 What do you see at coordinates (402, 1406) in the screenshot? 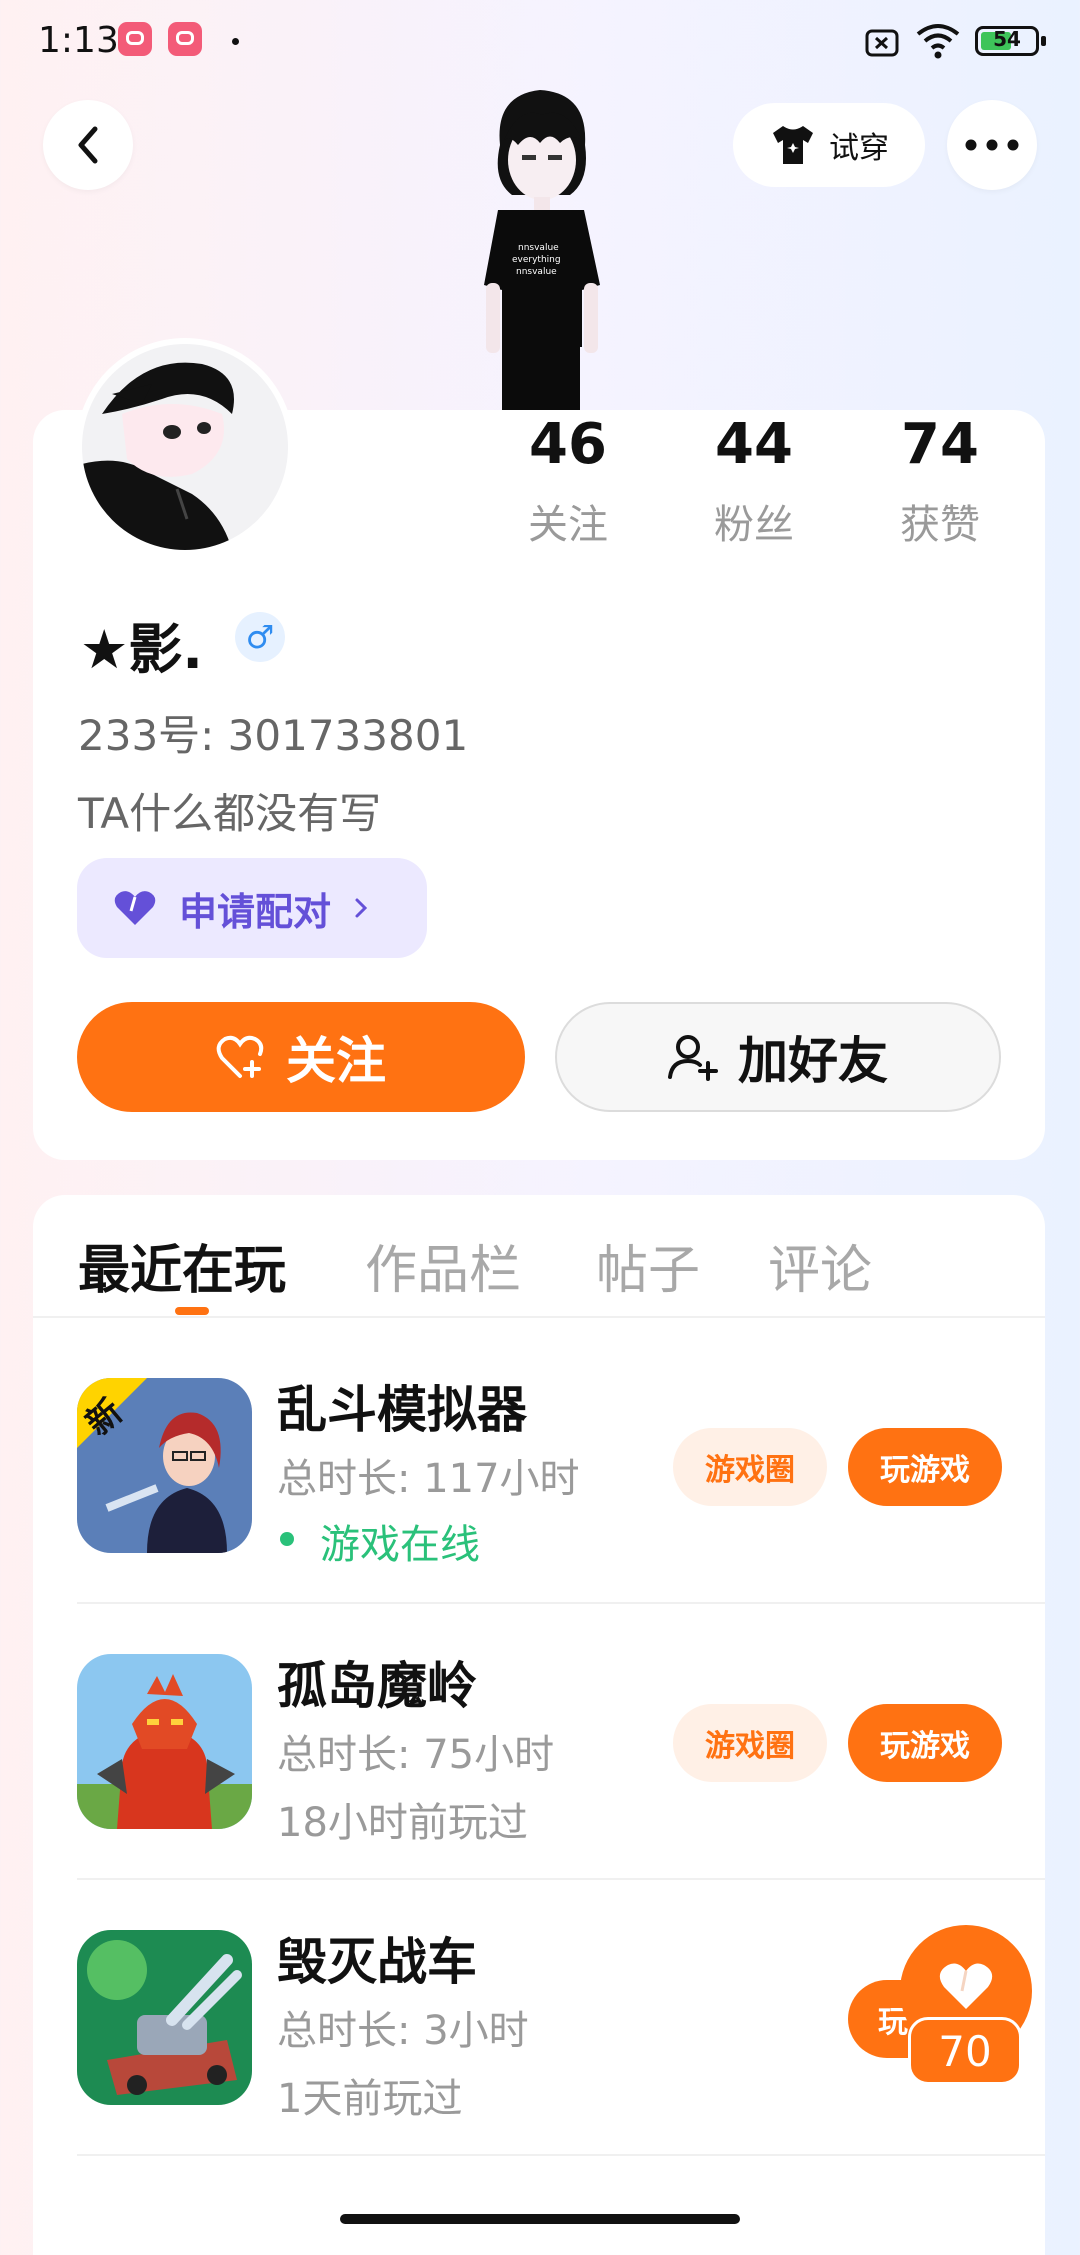
I see `game-title: 乱斗模拟器` at bounding box center [402, 1406].